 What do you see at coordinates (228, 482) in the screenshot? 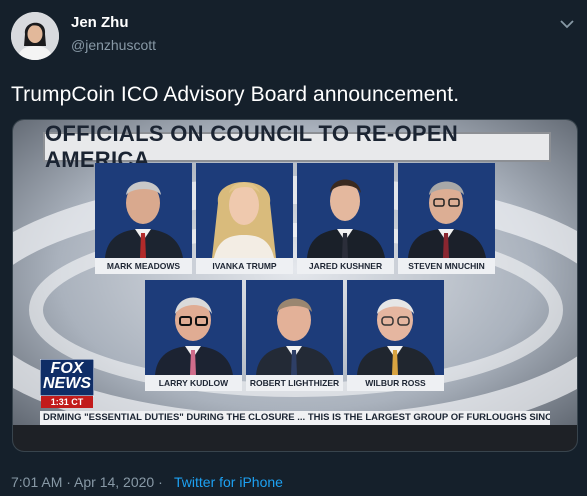
I see `tweet-source-link: Twitter for iPhone` at bounding box center [228, 482].